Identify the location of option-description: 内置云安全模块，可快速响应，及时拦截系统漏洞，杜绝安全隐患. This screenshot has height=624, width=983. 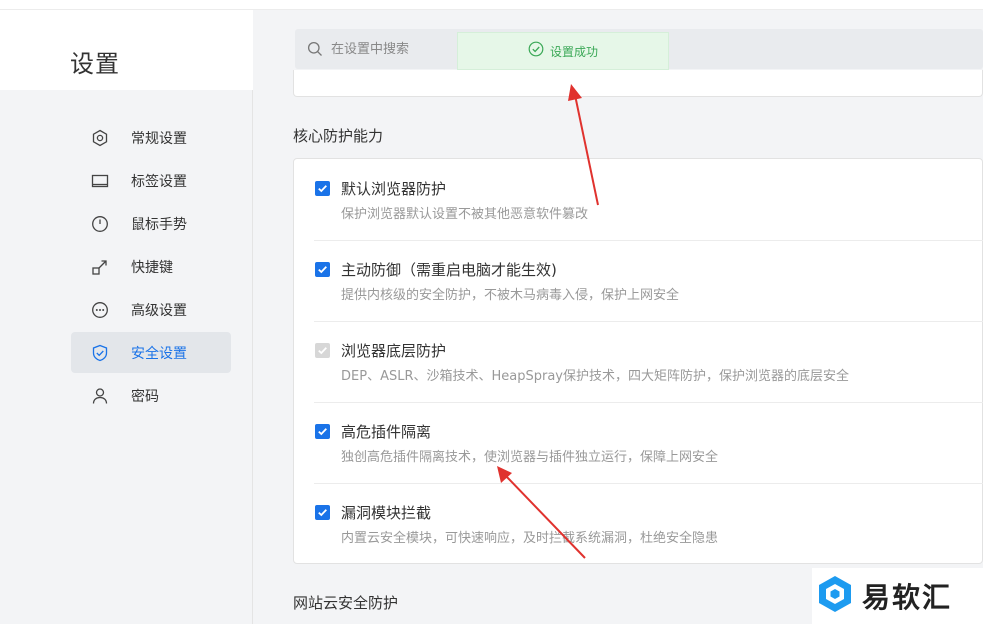
(530, 538).